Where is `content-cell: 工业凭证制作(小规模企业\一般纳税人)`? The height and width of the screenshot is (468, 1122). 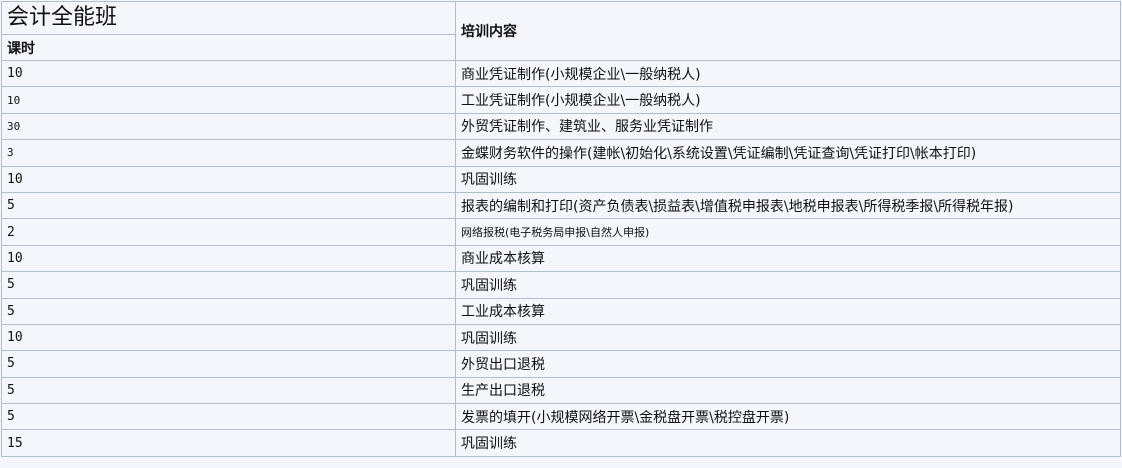
content-cell: 工业凭证制作(小规模企业\一般纳税人) is located at coordinates (788, 100).